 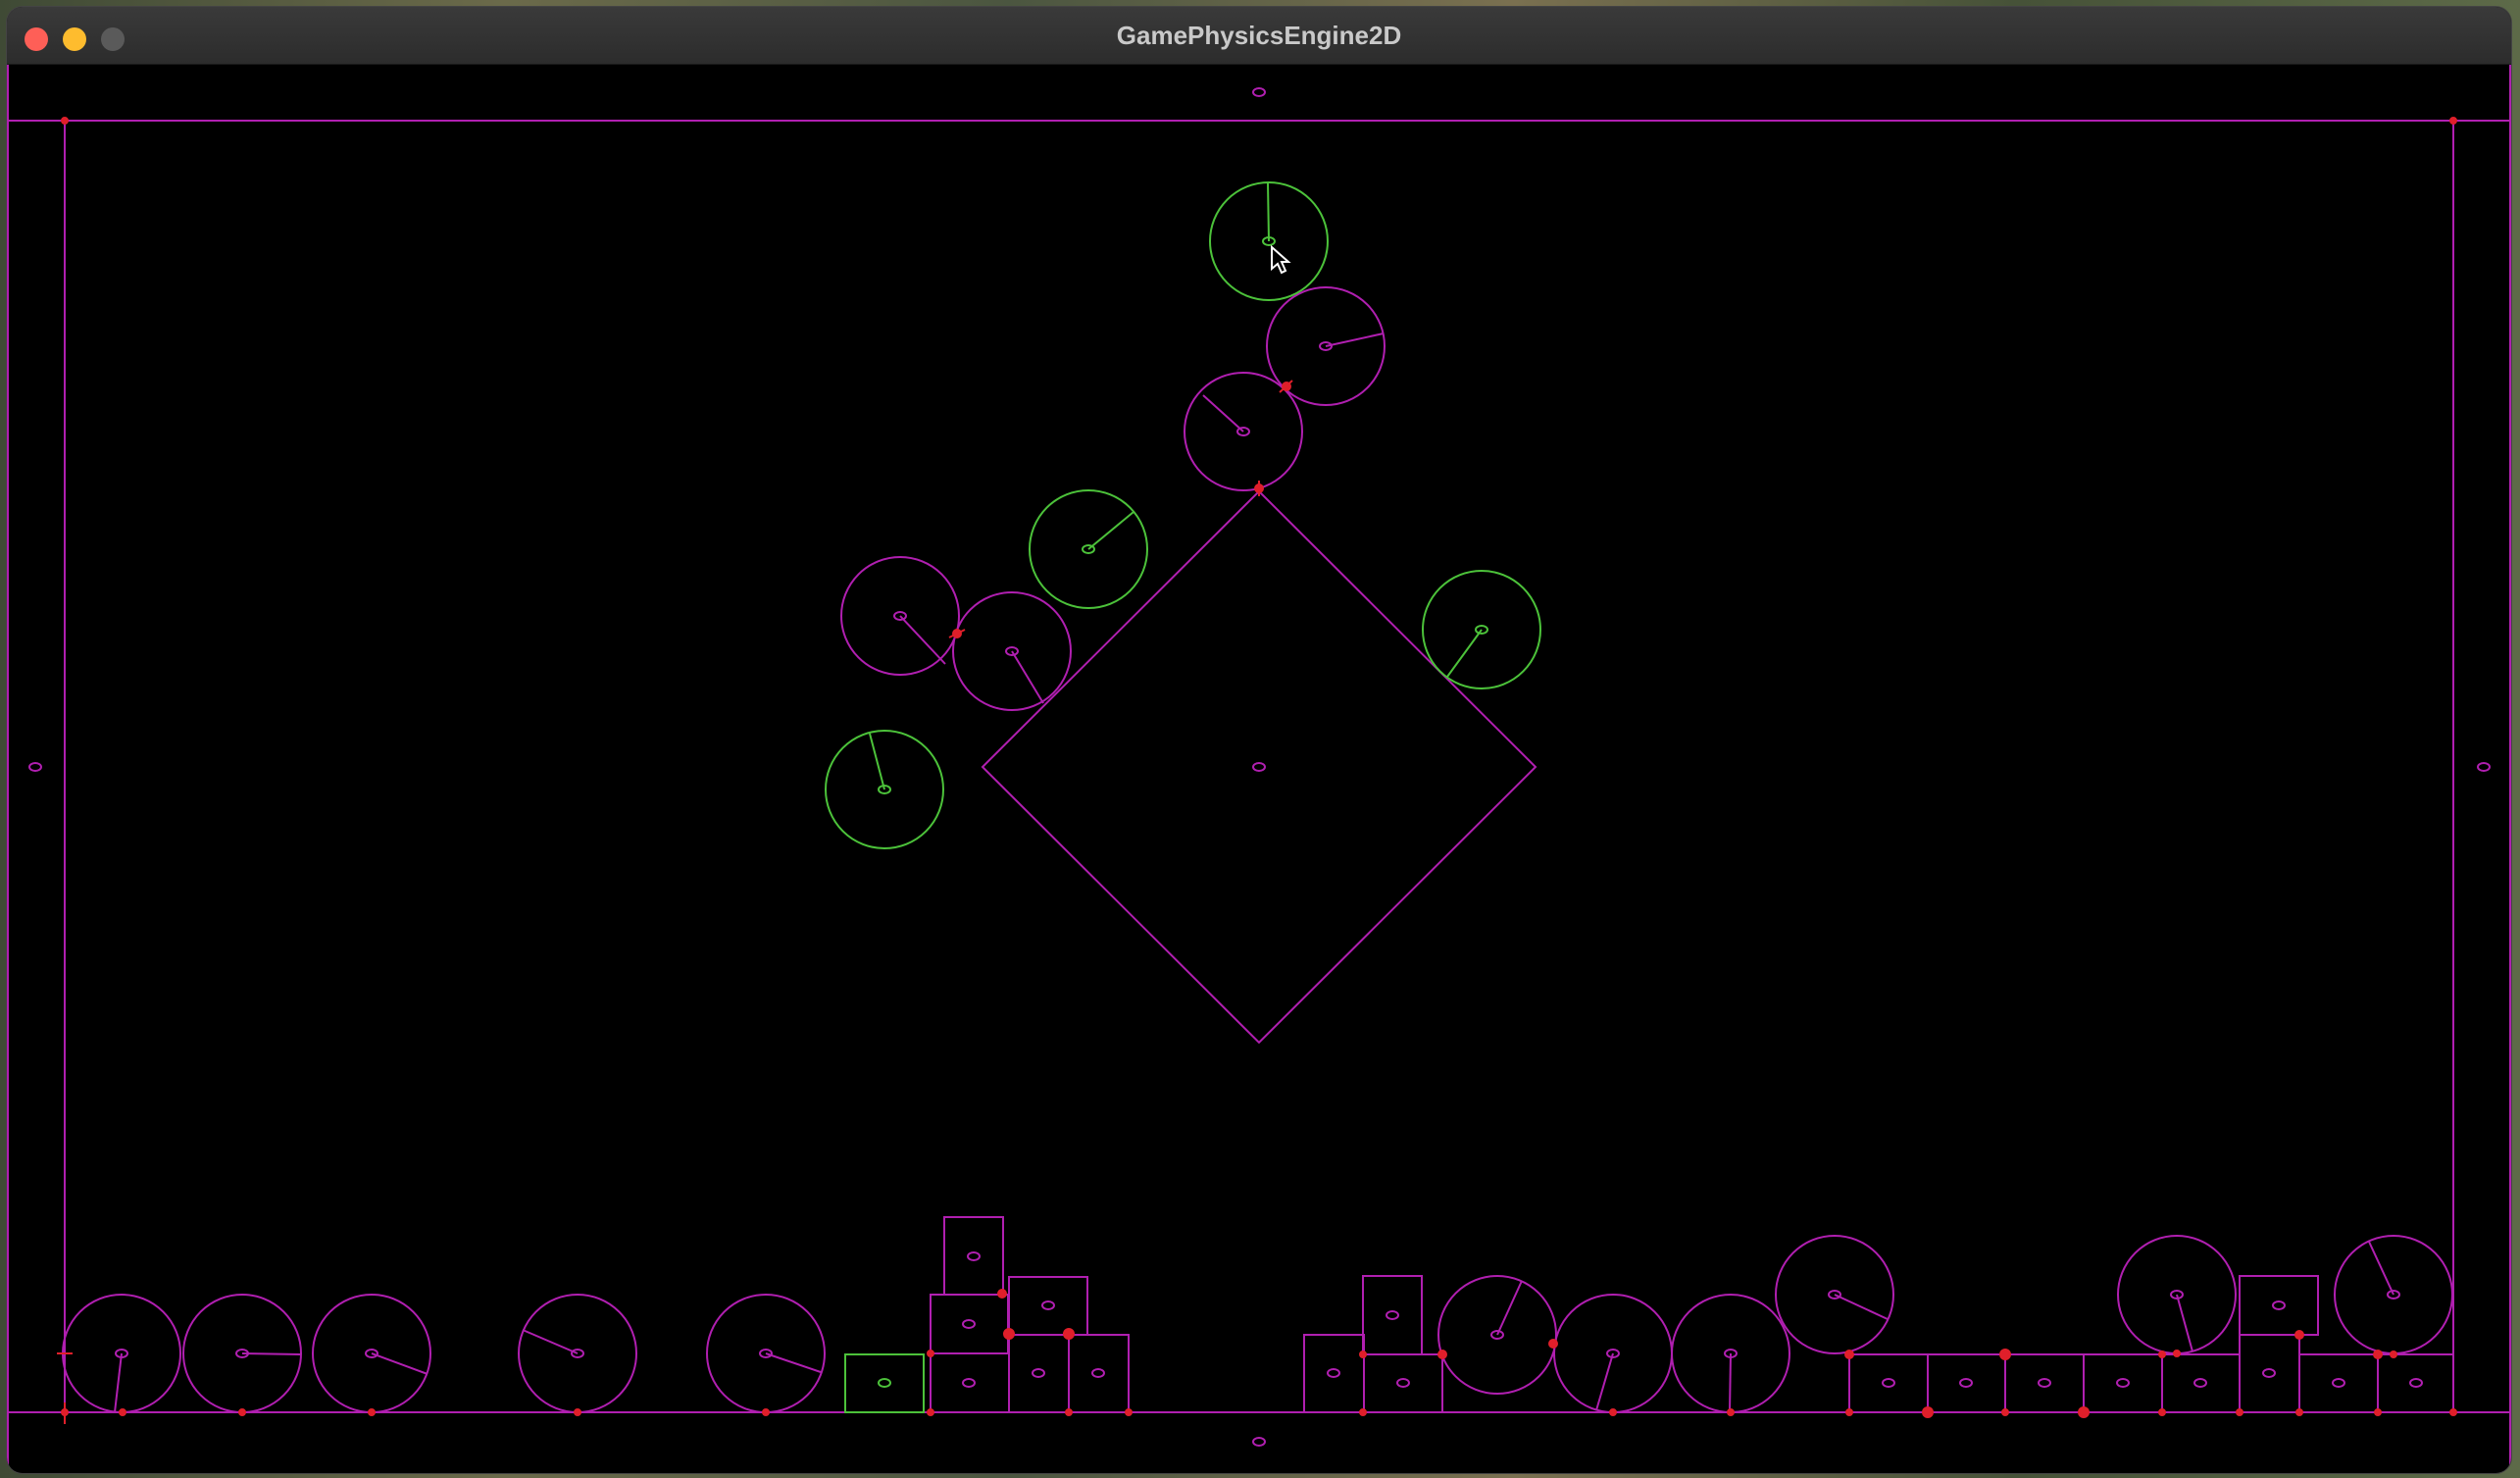 What do you see at coordinates (1281, 259) in the screenshot?
I see `arrow-pointer-icon` at bounding box center [1281, 259].